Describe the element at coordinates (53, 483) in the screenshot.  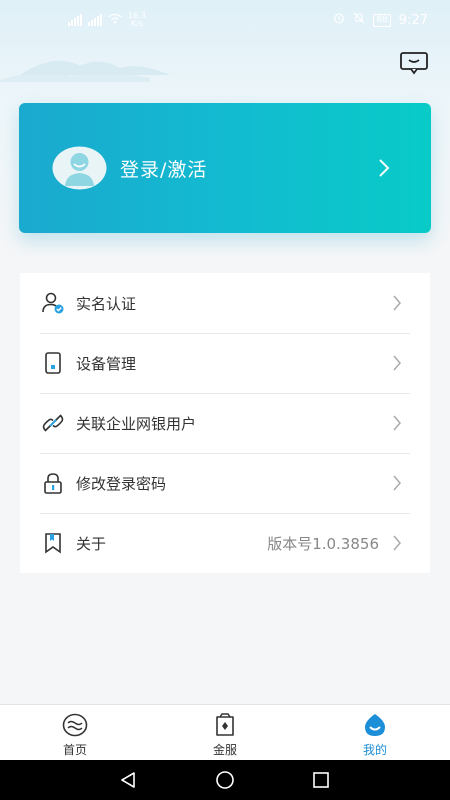
I see `lock-icon` at that location.